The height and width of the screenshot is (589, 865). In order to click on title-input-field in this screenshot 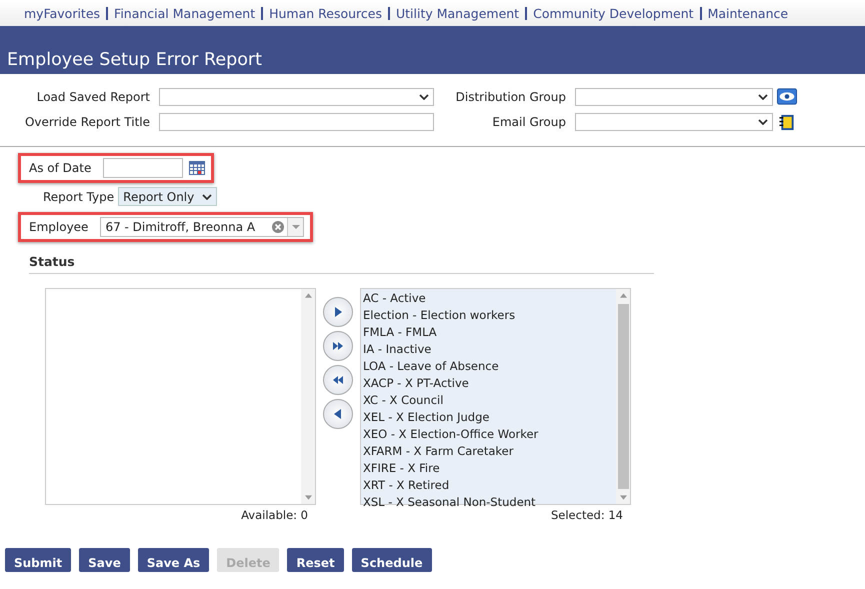, I will do `click(296, 122)`.